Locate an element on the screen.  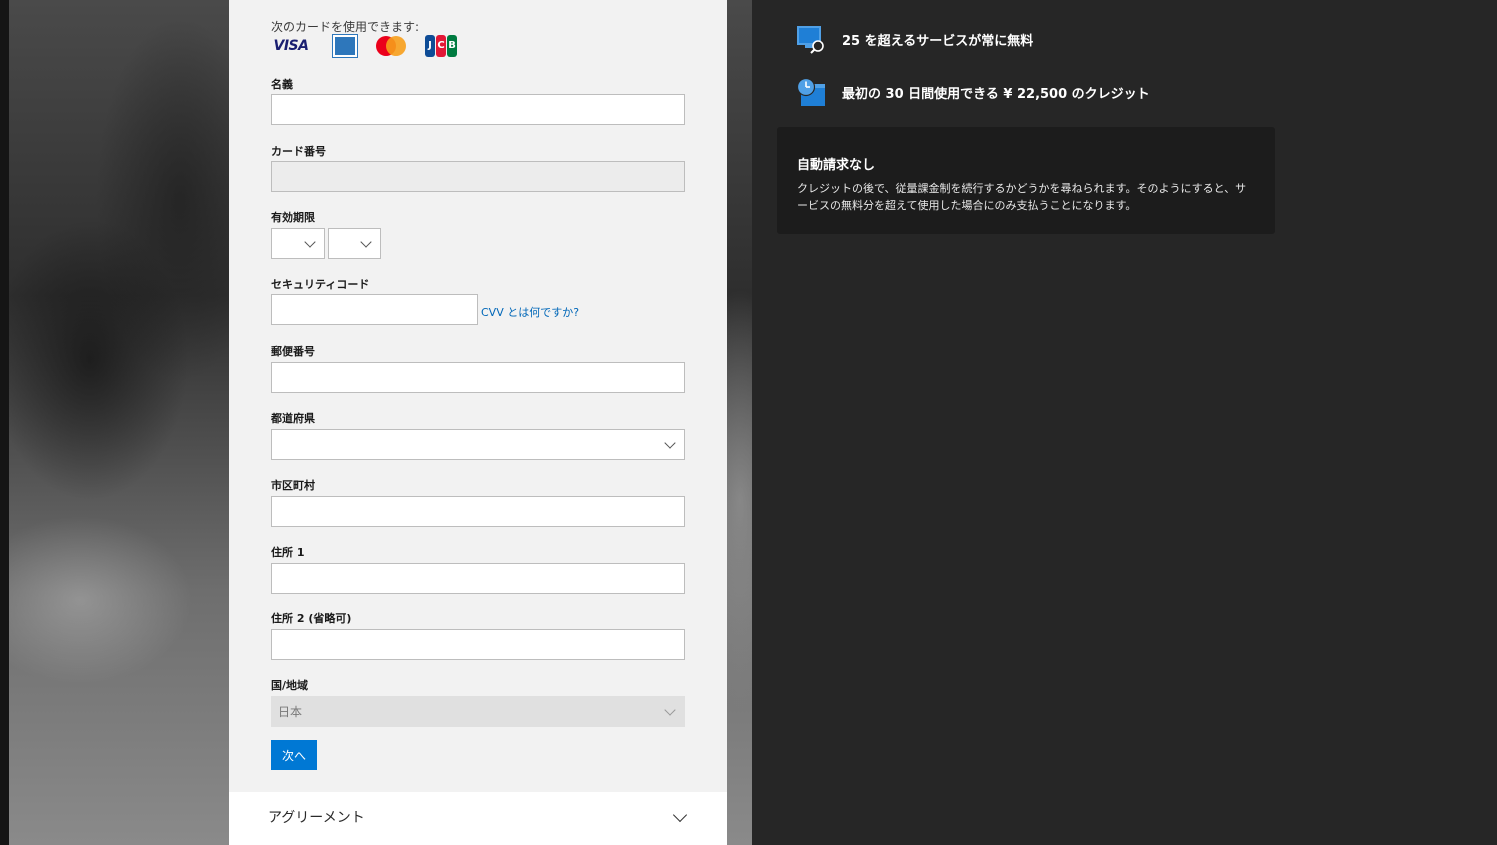
benefit-free-services: 25 を超えるサービスが常に無料 is located at coordinates (914, 39).